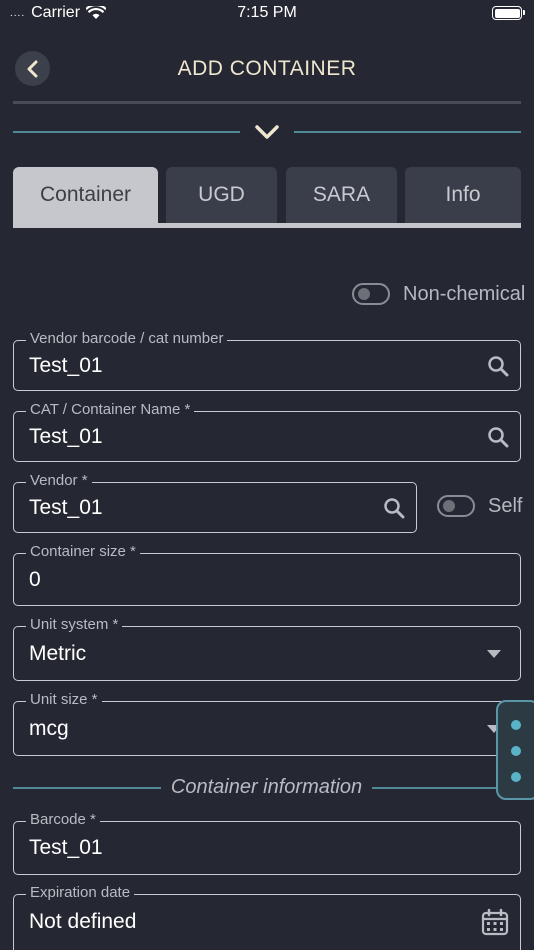  What do you see at coordinates (64, 699) in the screenshot?
I see `unit-size-label: Unit size *` at bounding box center [64, 699].